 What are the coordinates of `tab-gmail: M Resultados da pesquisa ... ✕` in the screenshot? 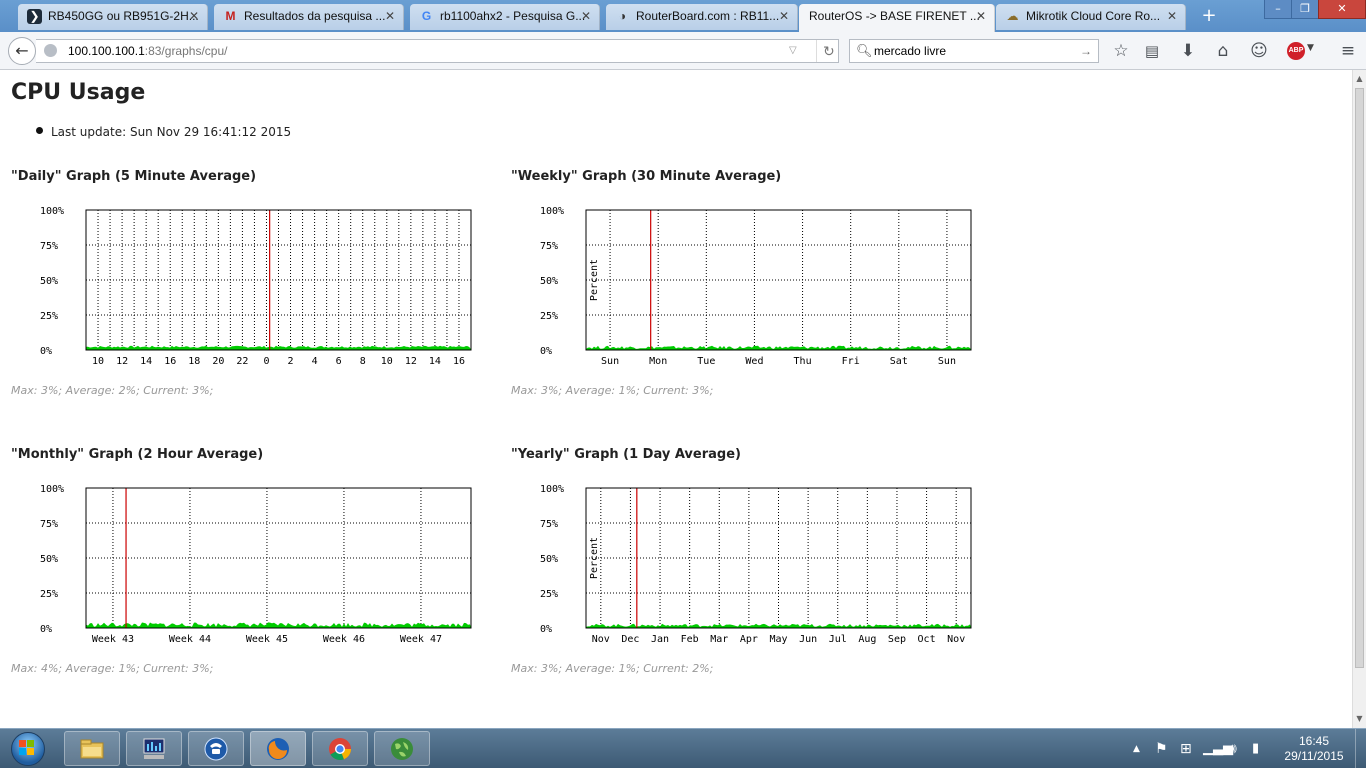 It's located at (309, 17).